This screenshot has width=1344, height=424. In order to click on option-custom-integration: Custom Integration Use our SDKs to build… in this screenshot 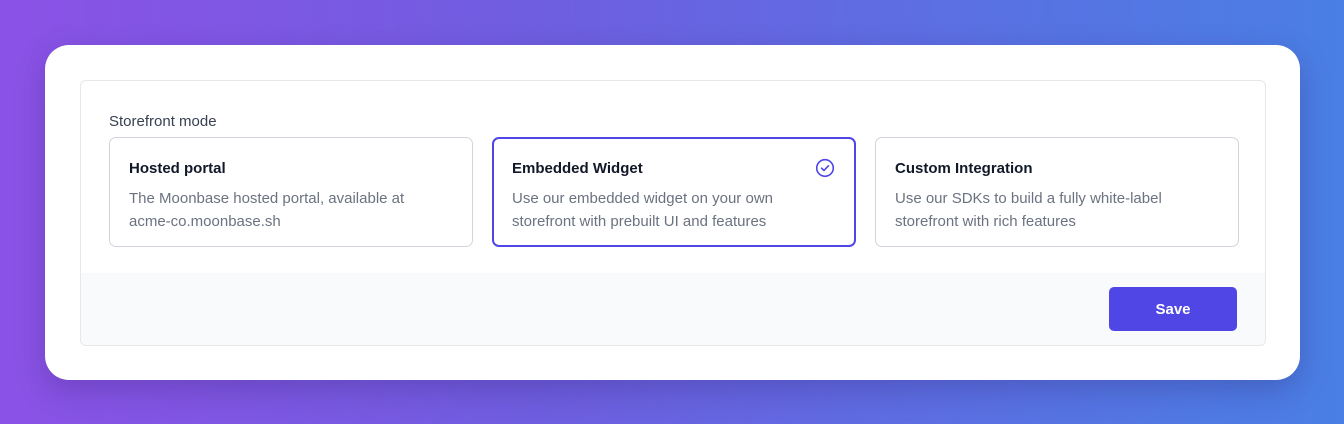, I will do `click(1057, 192)`.